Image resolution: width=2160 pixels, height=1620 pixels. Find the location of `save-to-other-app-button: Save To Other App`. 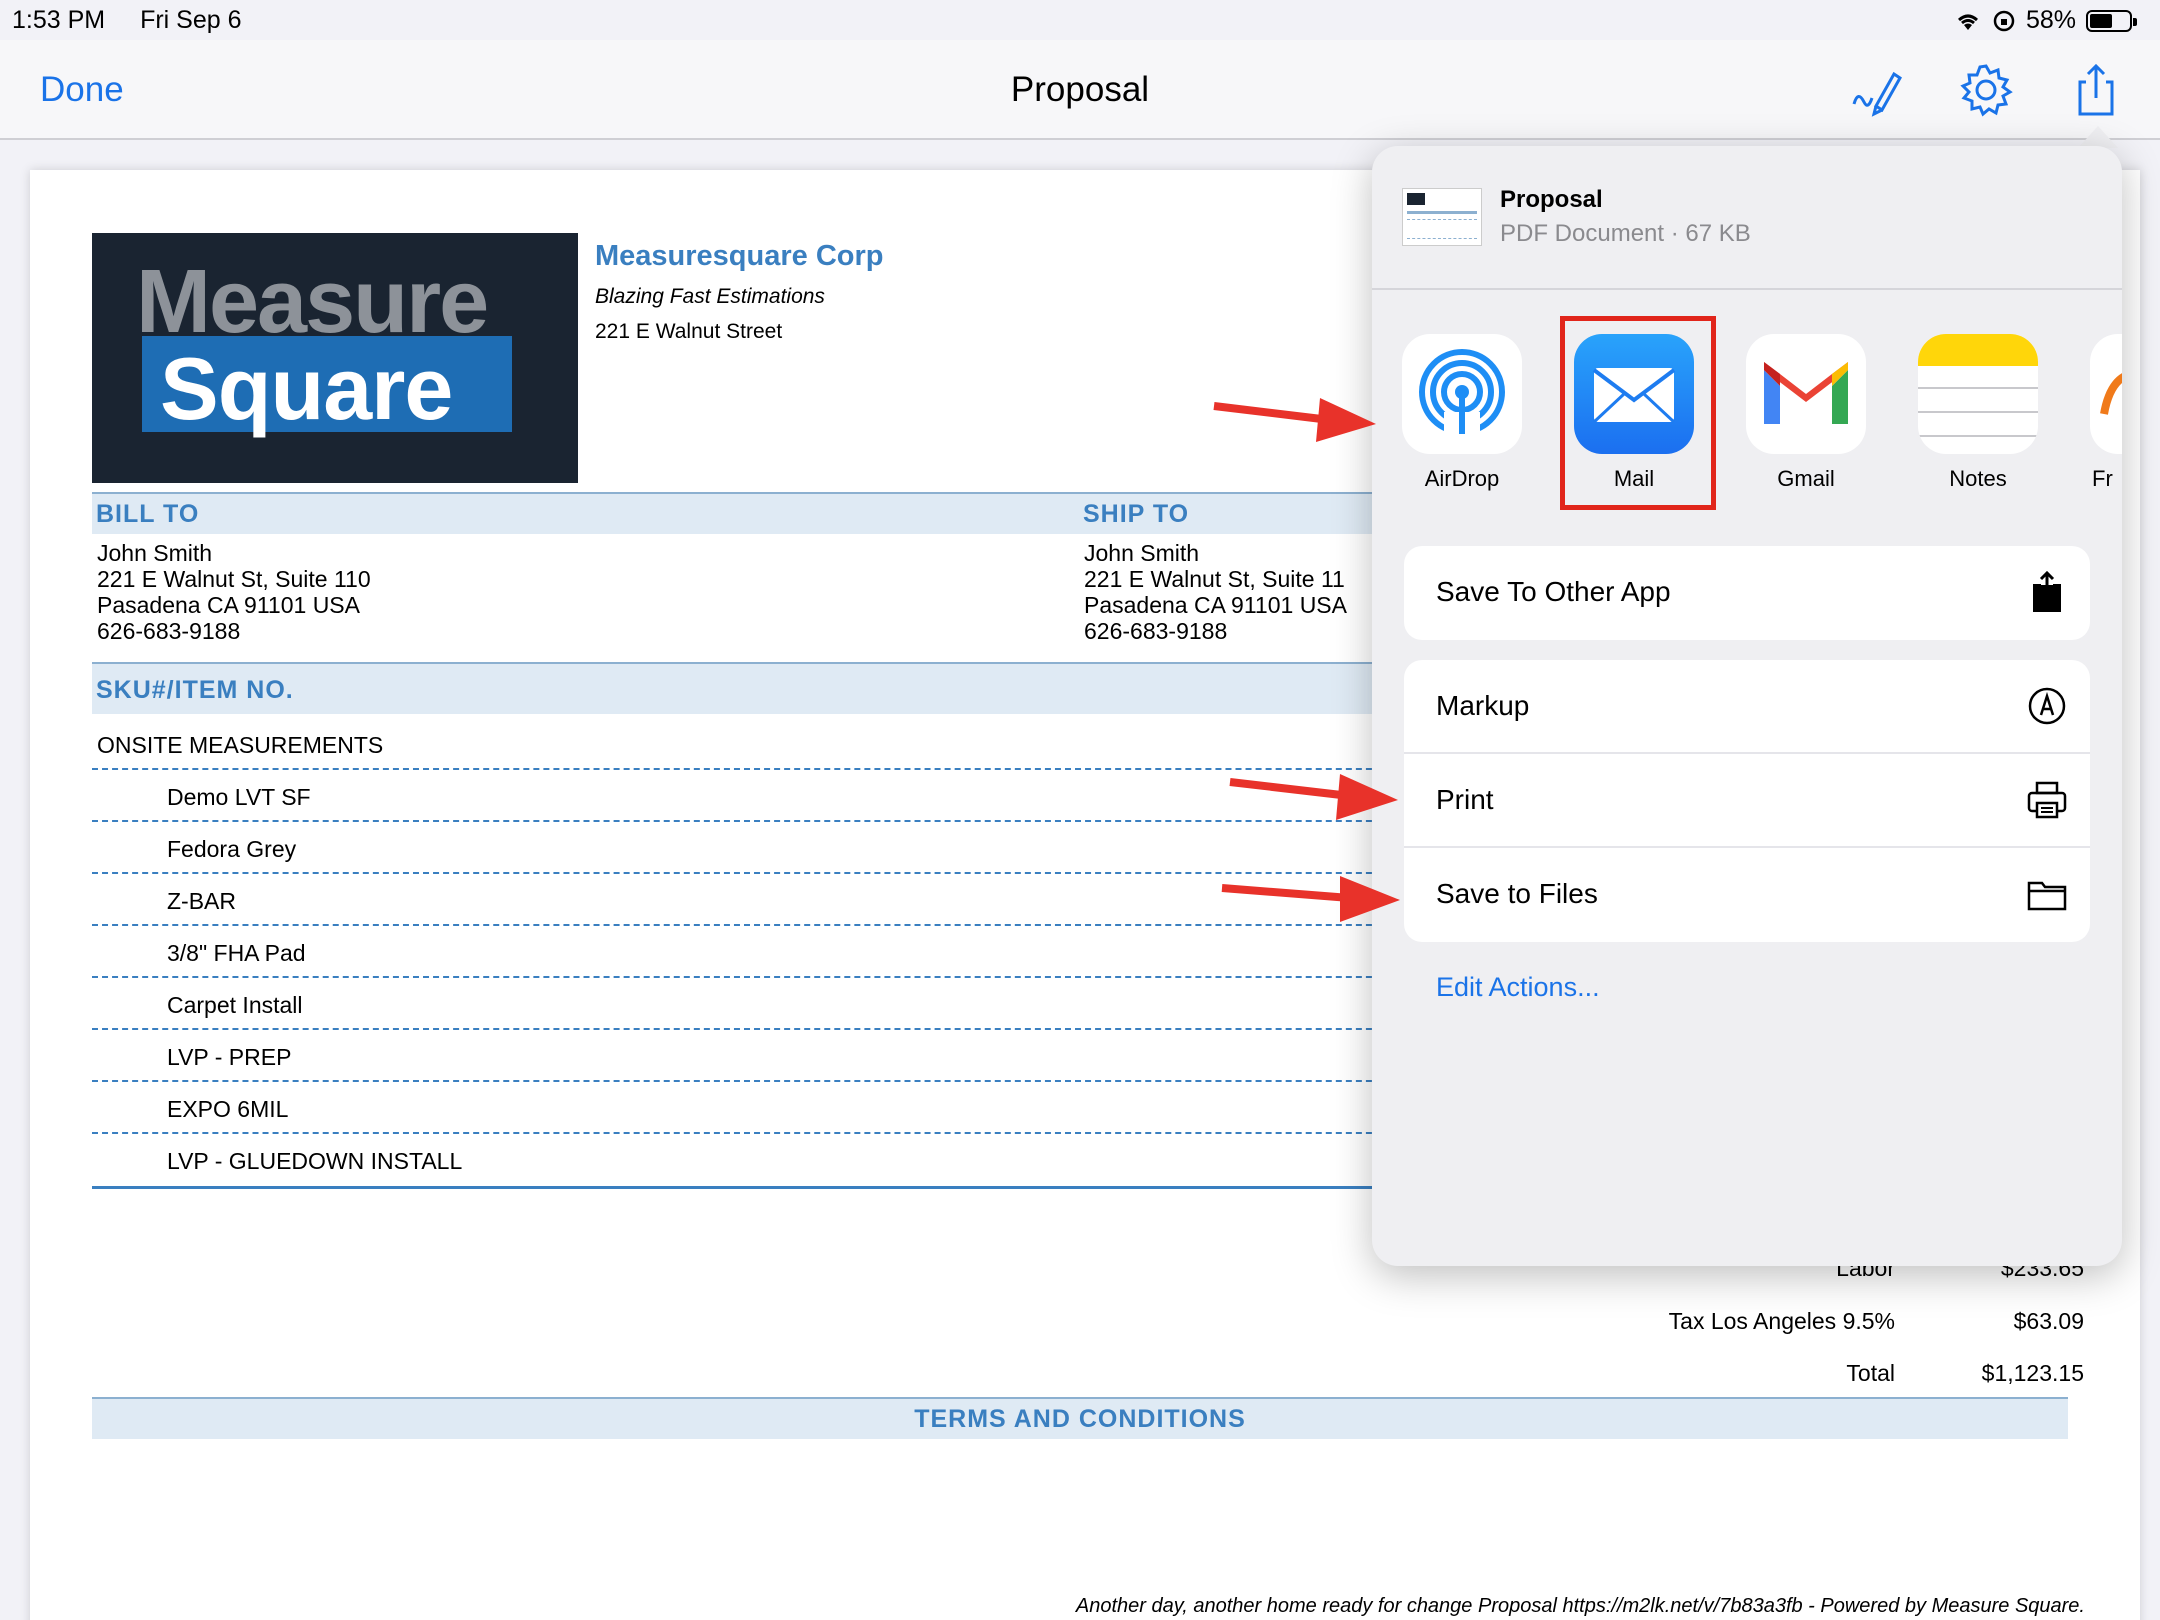

save-to-other-app-button: Save To Other App is located at coordinates (1747, 593).